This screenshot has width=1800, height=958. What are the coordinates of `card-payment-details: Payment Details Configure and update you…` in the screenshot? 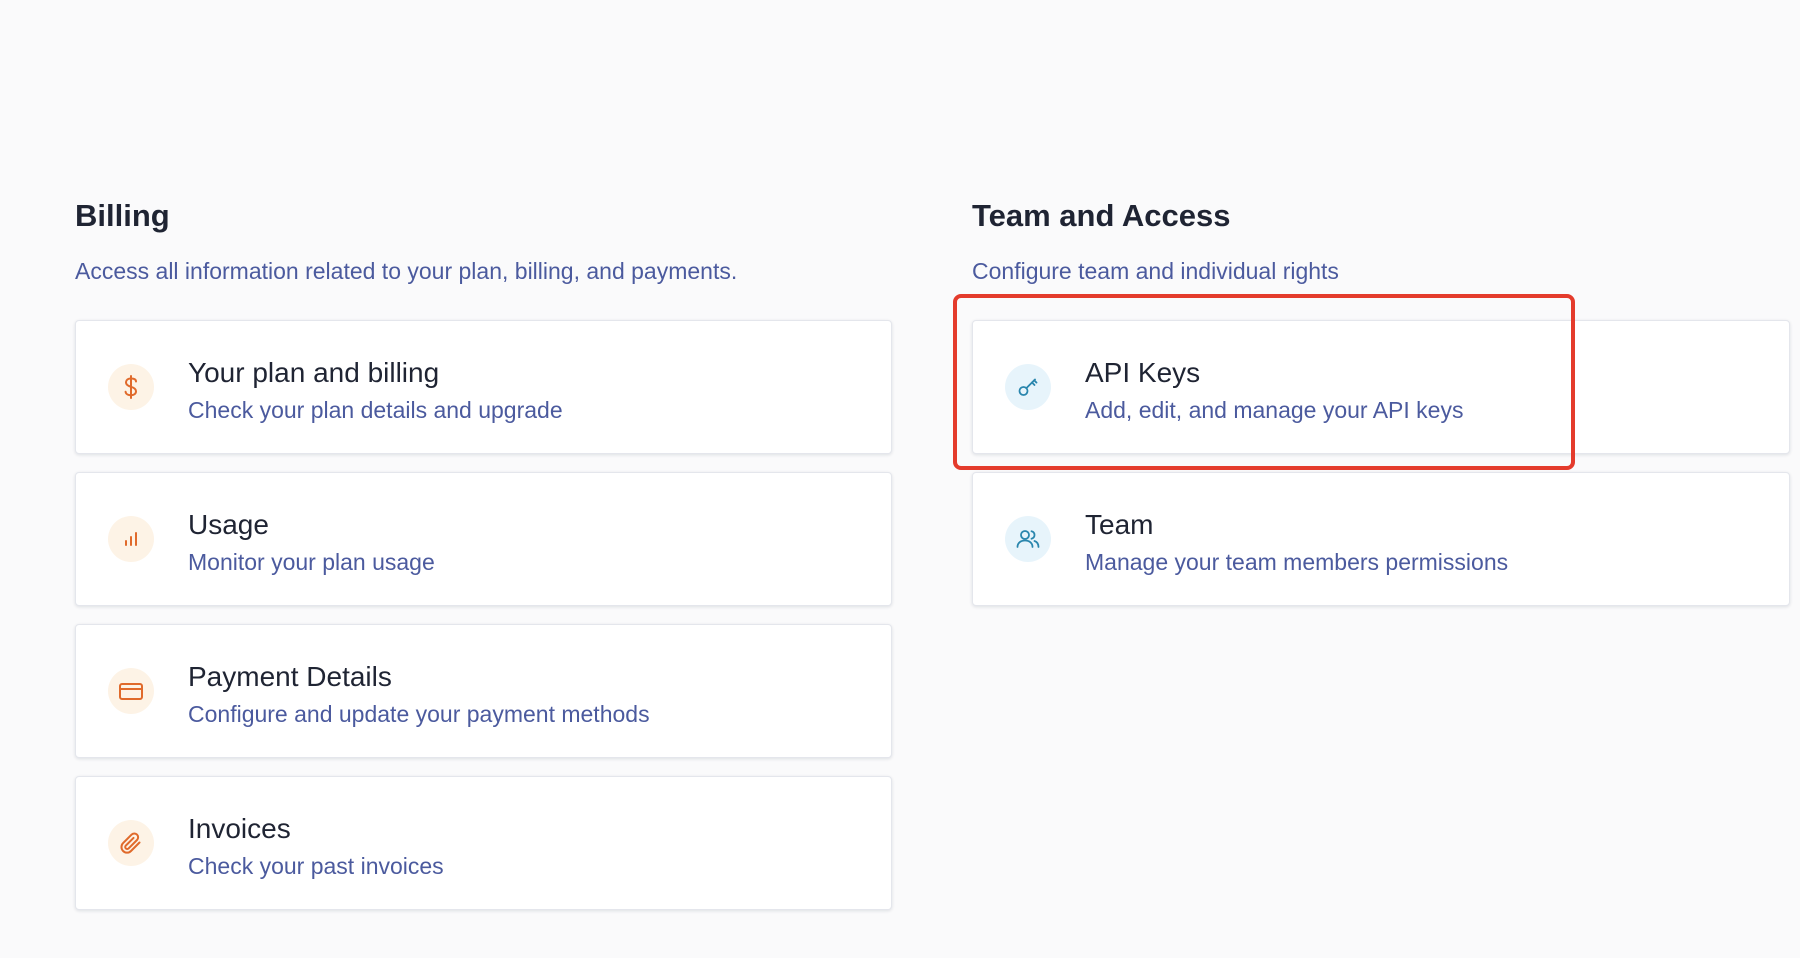 It's located at (483, 691).